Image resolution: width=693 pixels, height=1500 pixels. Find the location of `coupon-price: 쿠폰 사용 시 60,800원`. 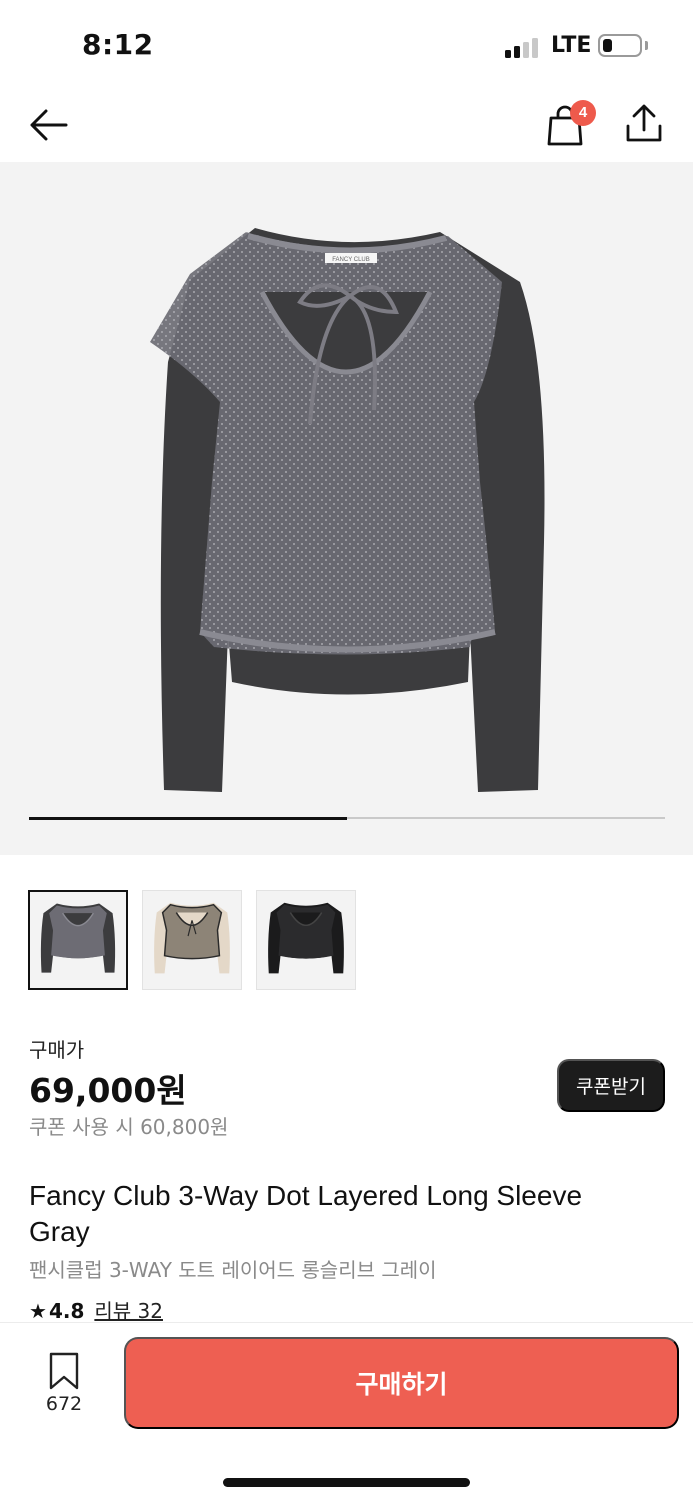

coupon-price: 쿠폰 사용 시 60,800원 is located at coordinates (129, 1127).